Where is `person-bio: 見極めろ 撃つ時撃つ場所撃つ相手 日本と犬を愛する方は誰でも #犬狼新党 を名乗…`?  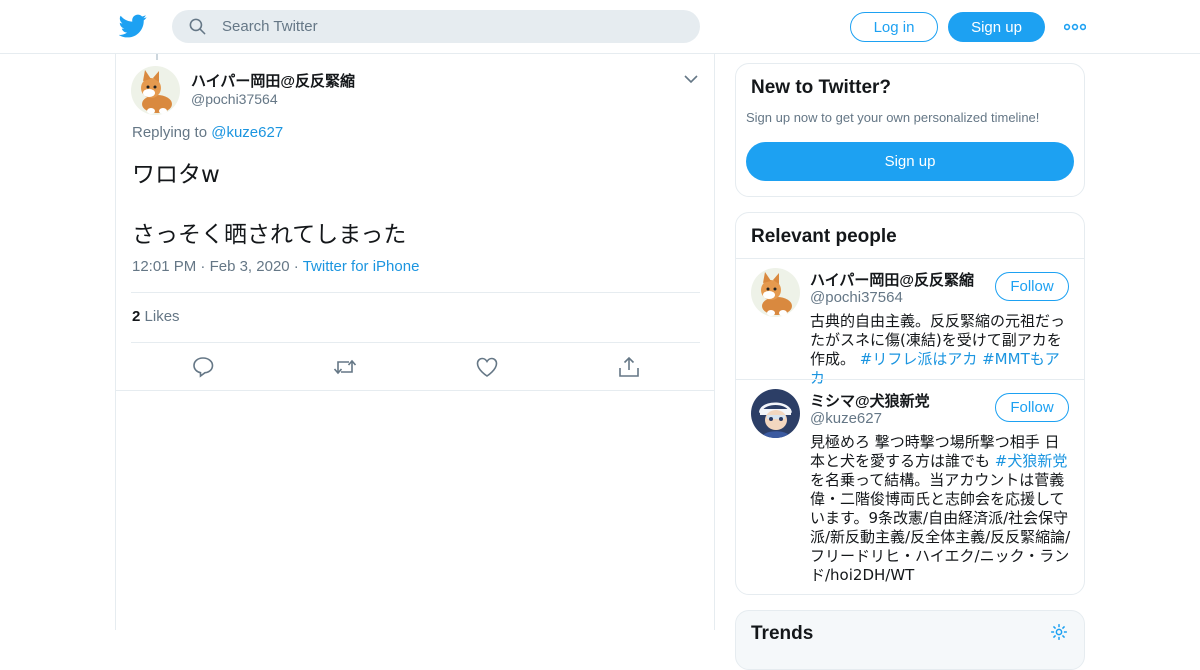
person-bio: 見極めろ 撃つ時撃つ場所撃つ相手 日本と犬を愛する方は誰でも #犬狼新党 を名乗… is located at coordinates (941, 509).